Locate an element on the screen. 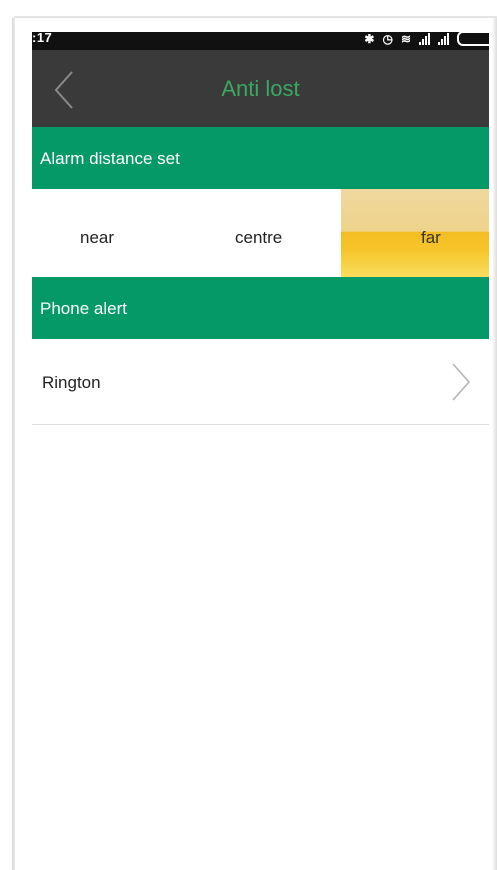  distance-option-far: far is located at coordinates (415, 233).